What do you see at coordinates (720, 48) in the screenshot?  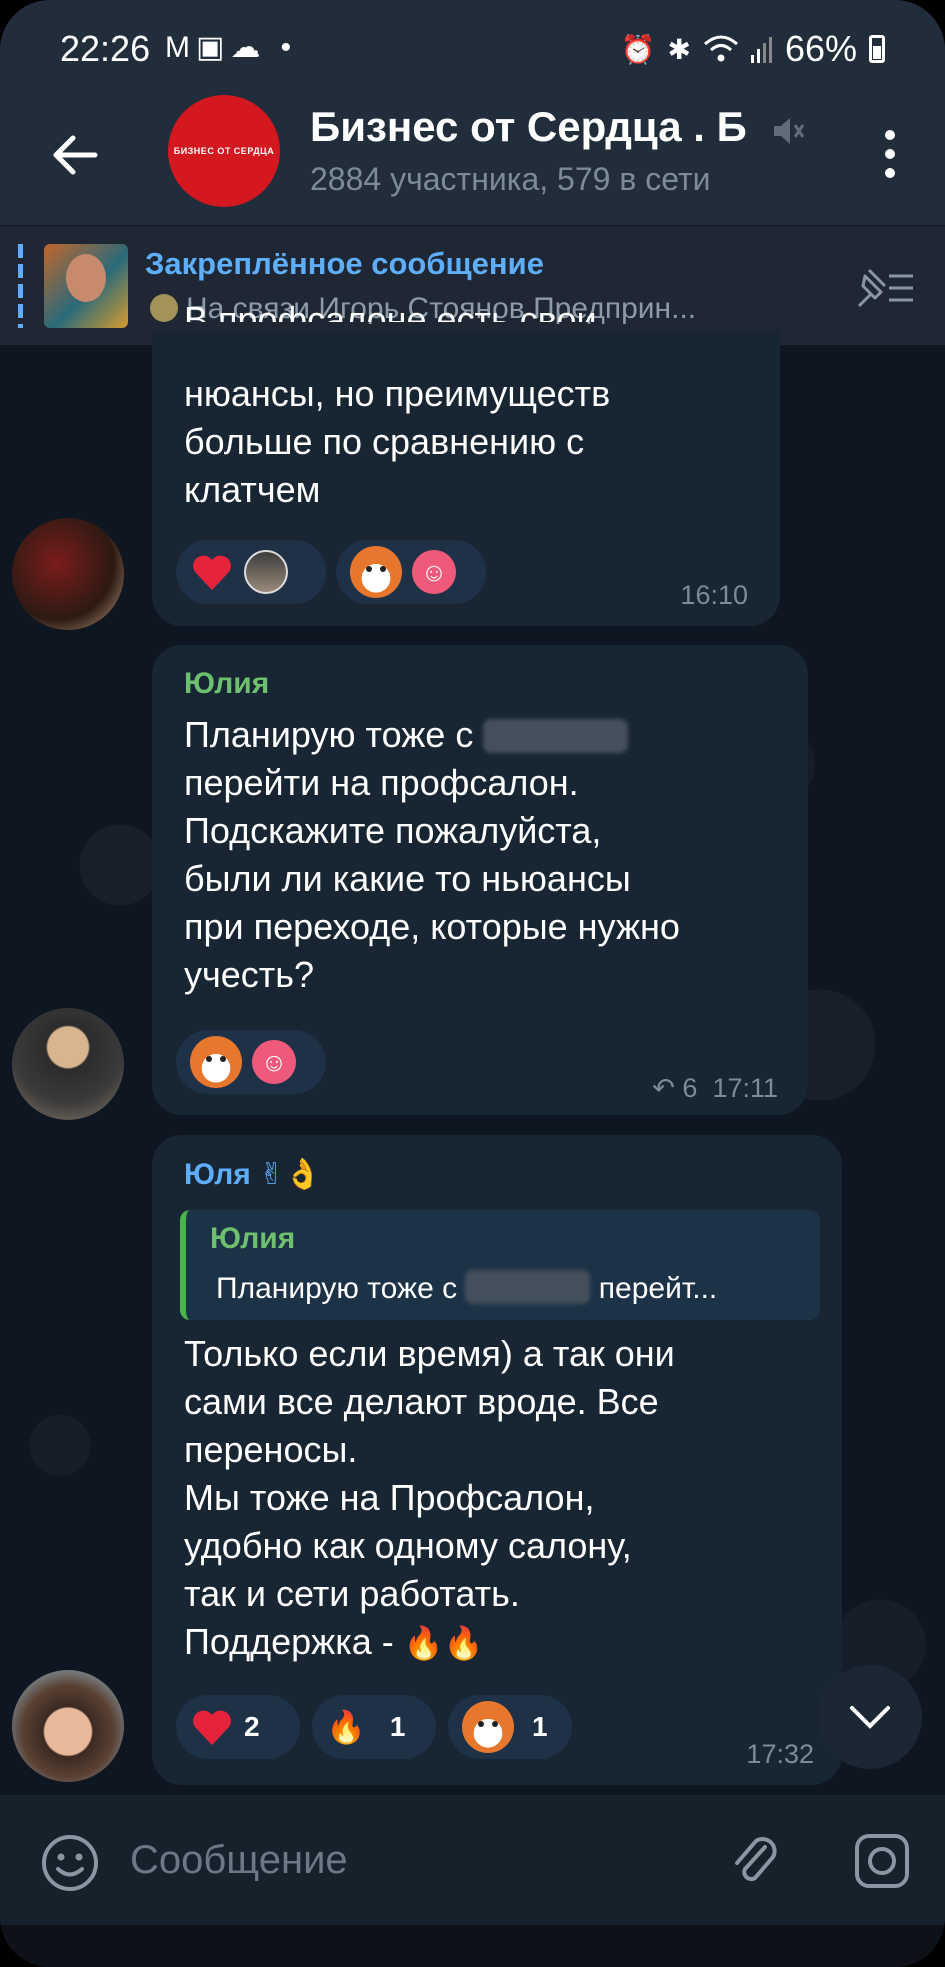 I see `wifi-icon` at bounding box center [720, 48].